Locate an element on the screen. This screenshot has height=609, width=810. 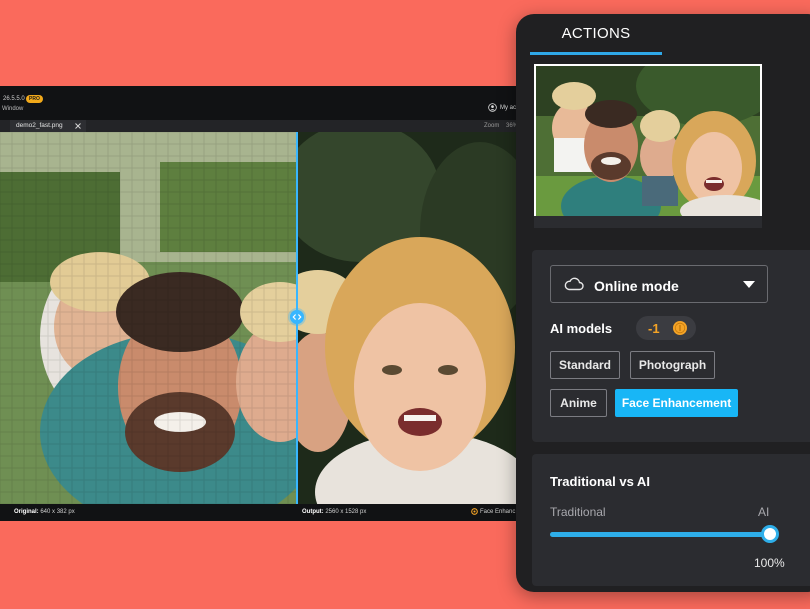
close-icon is located at coordinates (78, 126).